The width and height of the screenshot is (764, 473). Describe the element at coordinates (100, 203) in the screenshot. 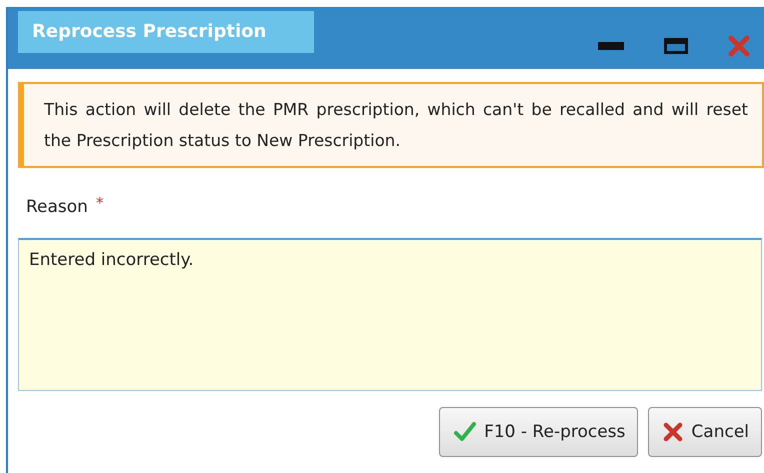

I see `required-mark: *` at that location.